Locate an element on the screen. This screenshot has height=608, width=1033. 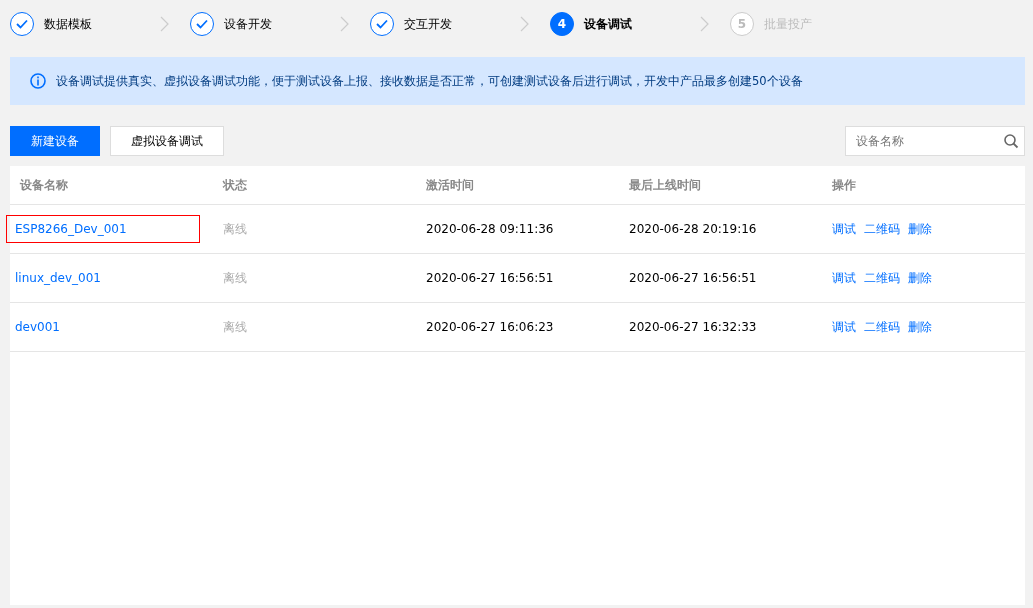
step-label: 交互开发 is located at coordinates (428, 24).